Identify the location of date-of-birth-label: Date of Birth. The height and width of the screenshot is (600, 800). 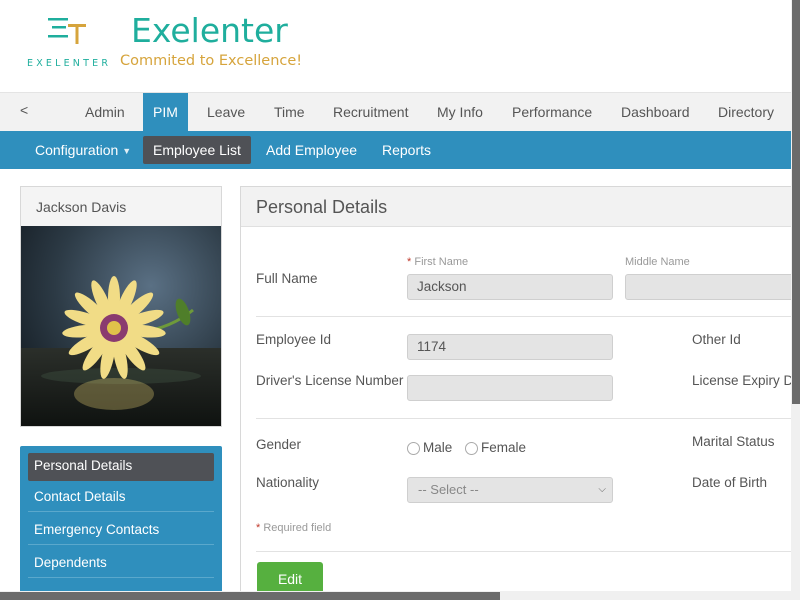
(730, 482).